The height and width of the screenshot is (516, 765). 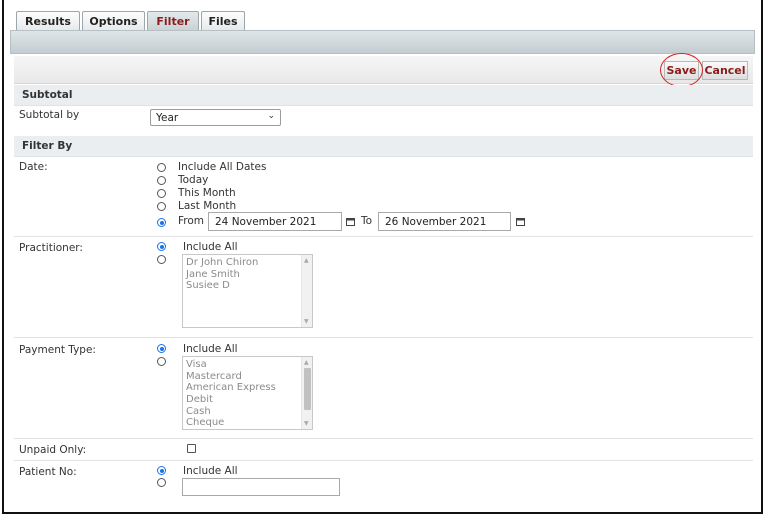 What do you see at coordinates (161, 206) in the screenshot?
I see `date-radio-last-month` at bounding box center [161, 206].